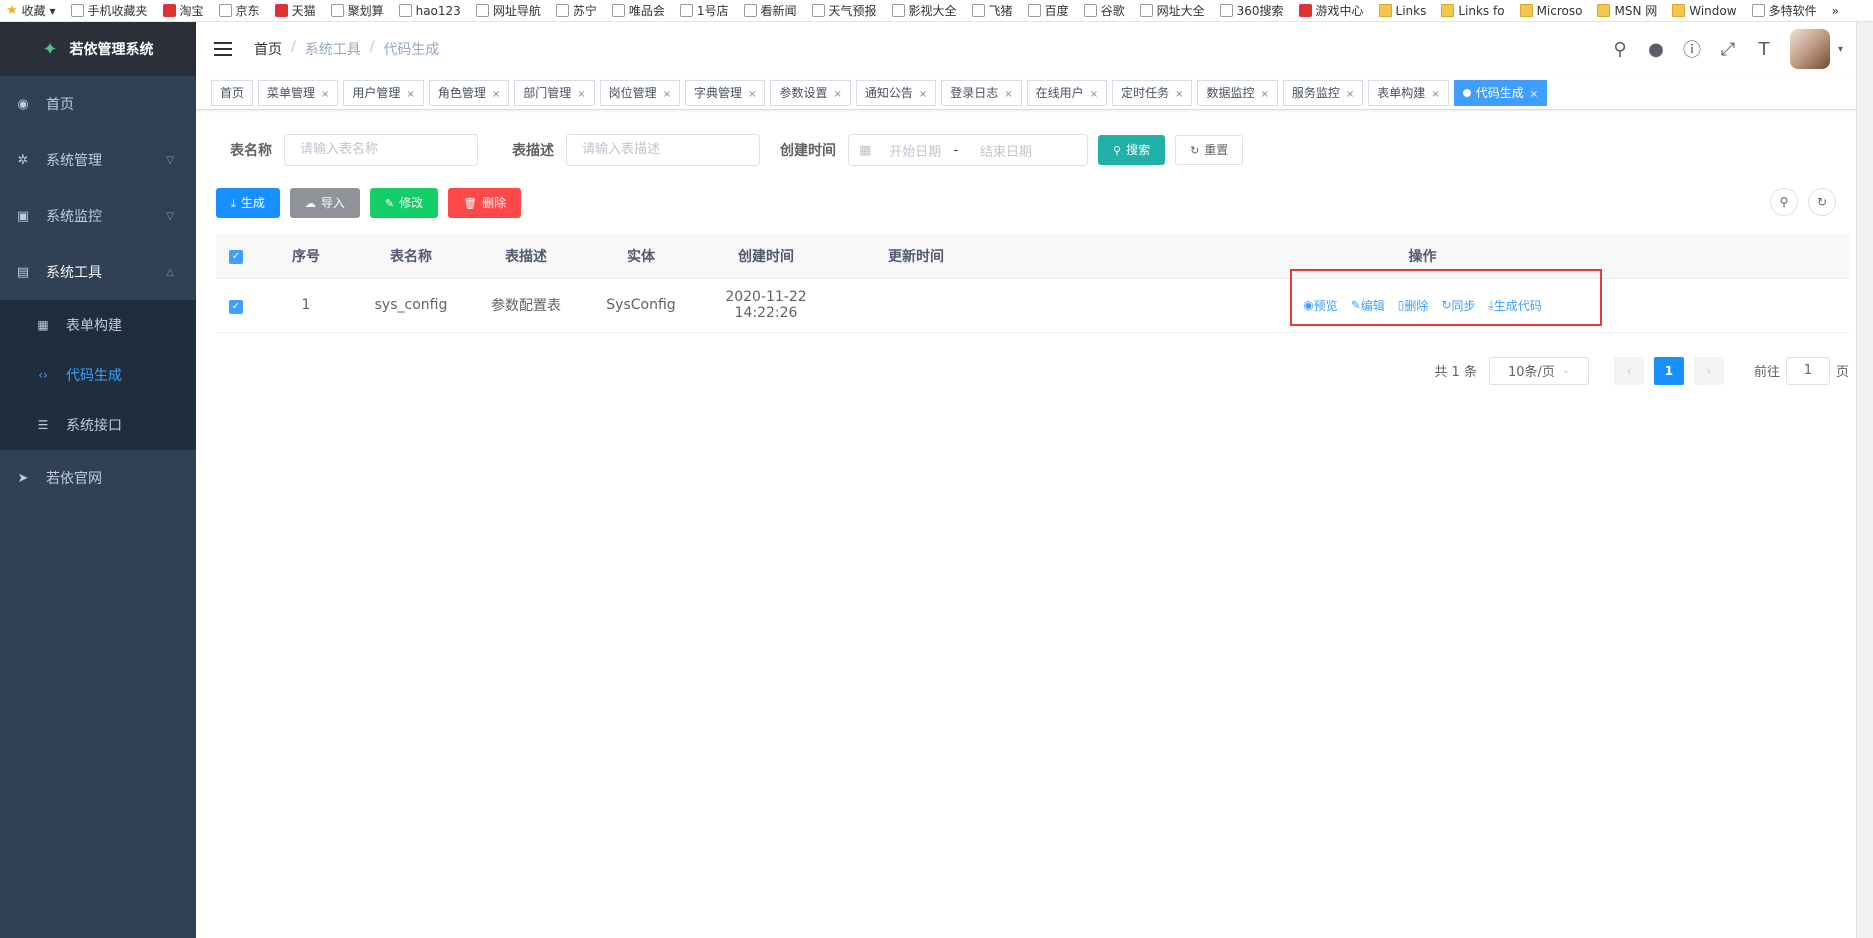 Image resolution: width=1873 pixels, height=938 pixels. Describe the element at coordinates (1668, 370) in the screenshot. I see `page-number: 1` at that location.